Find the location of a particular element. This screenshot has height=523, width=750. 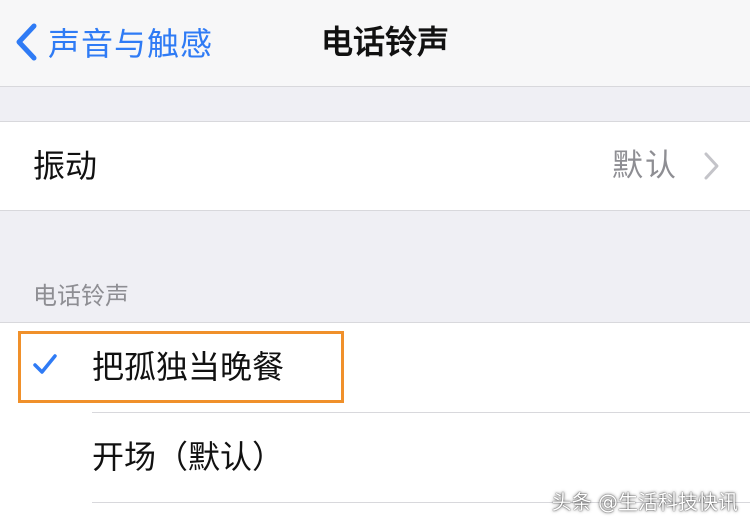

ringtone-label: 开场（默认） is located at coordinates (188, 457).